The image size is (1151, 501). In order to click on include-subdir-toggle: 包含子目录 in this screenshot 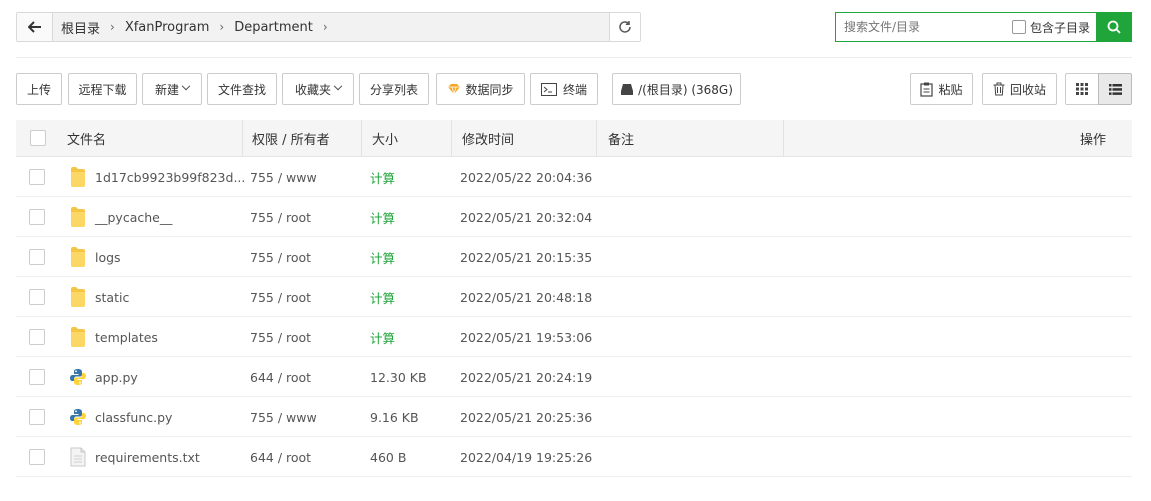, I will do `click(1053, 27)`.